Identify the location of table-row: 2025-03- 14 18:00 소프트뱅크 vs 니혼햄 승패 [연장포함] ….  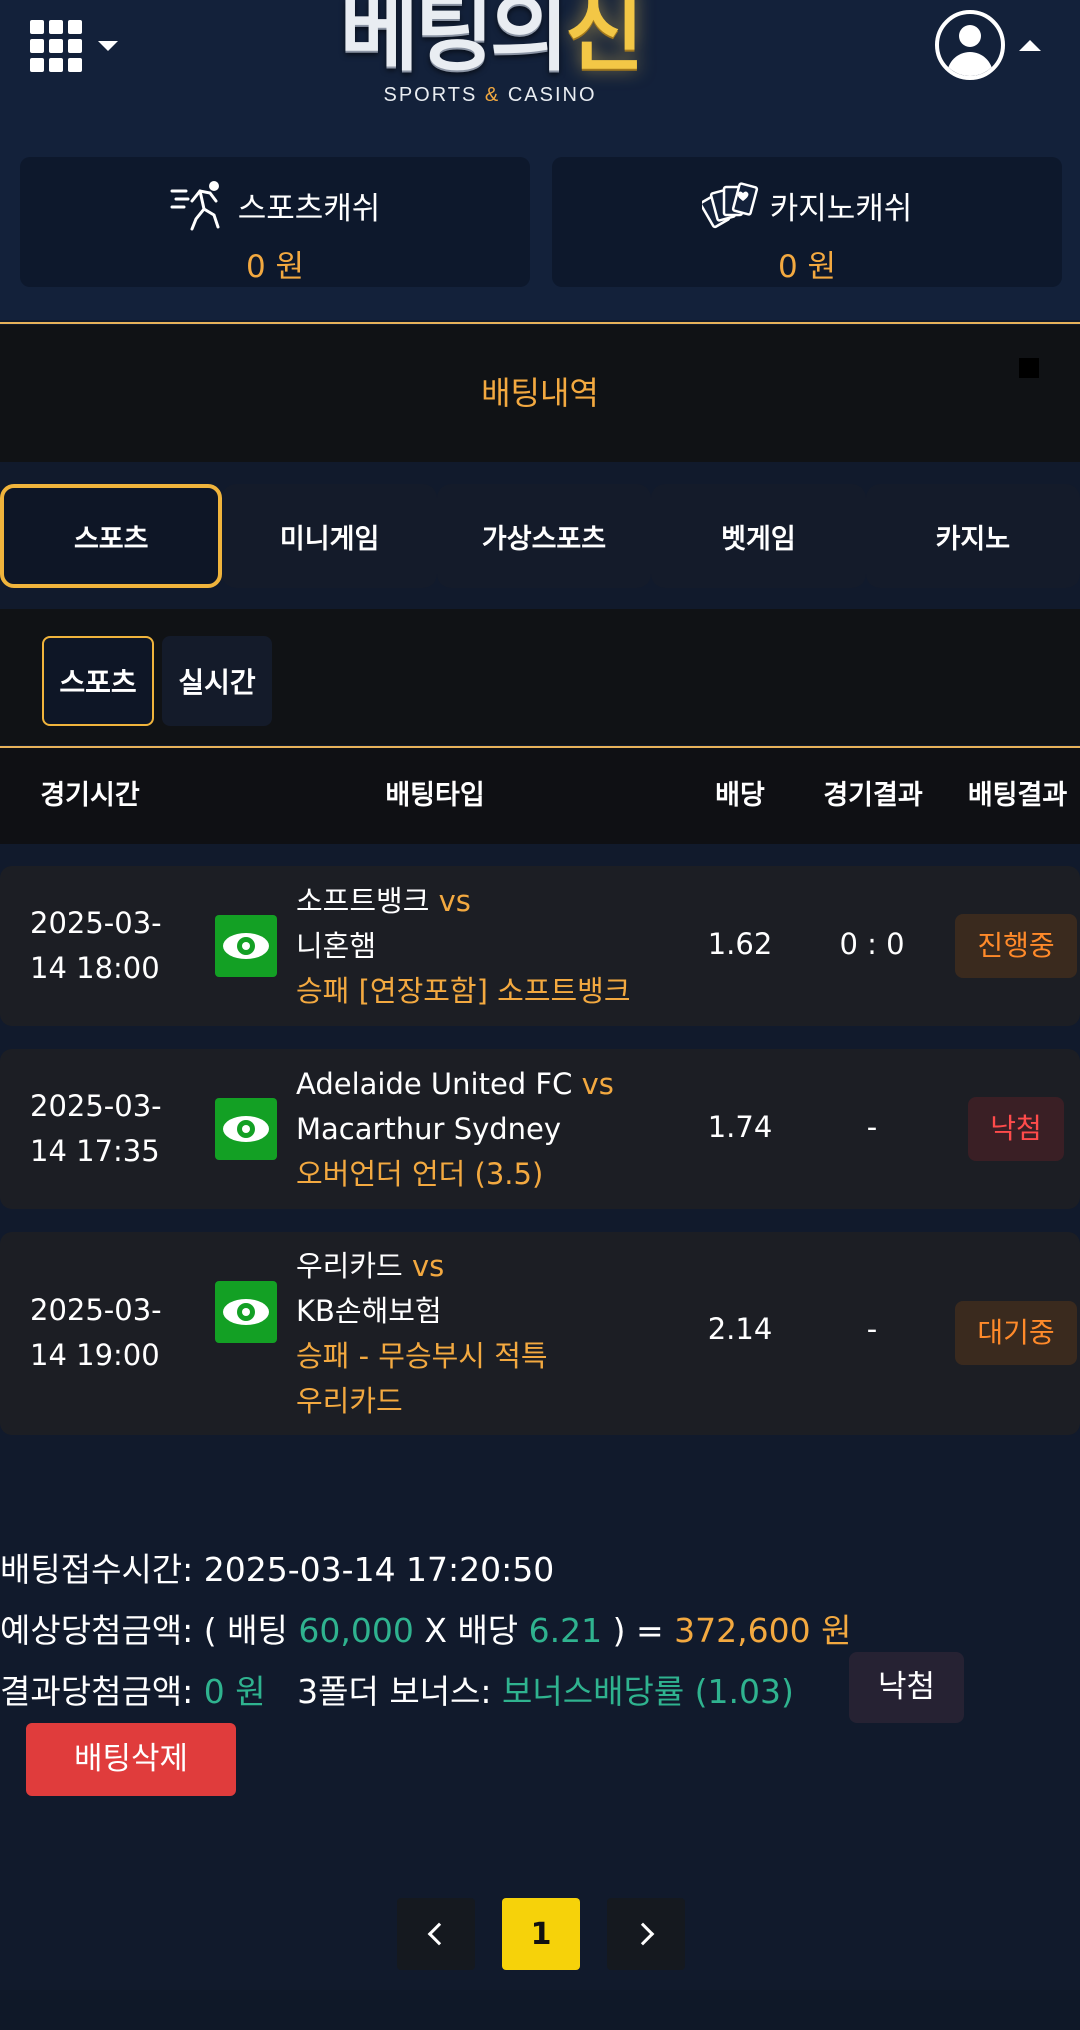
(540, 946).